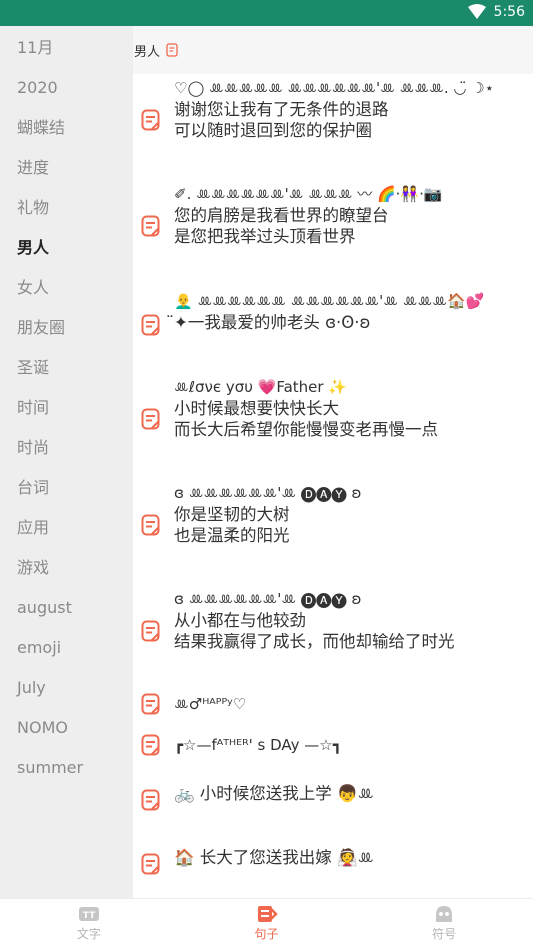 This screenshot has width=533, height=948. Describe the element at coordinates (66, 88) in the screenshot. I see `sidebar-item-2020: 2020` at that location.